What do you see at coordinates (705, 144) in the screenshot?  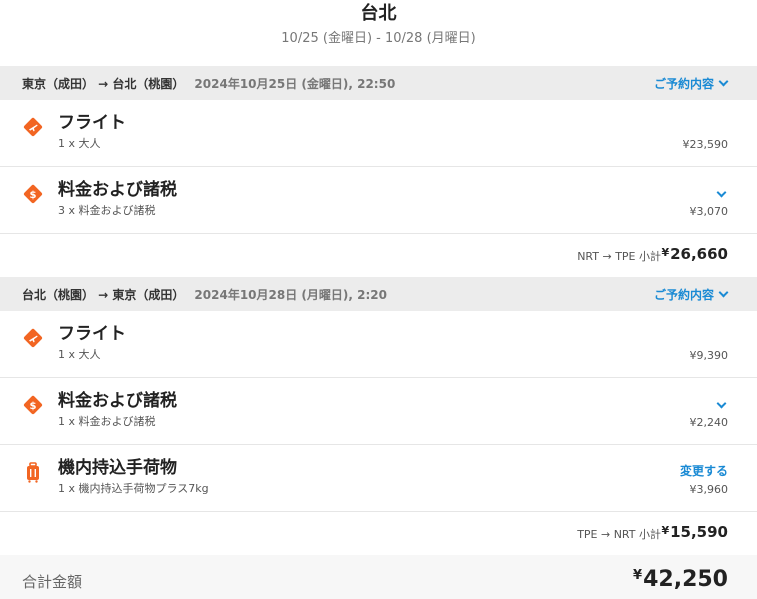 I see `item-price: ¥23,590` at bounding box center [705, 144].